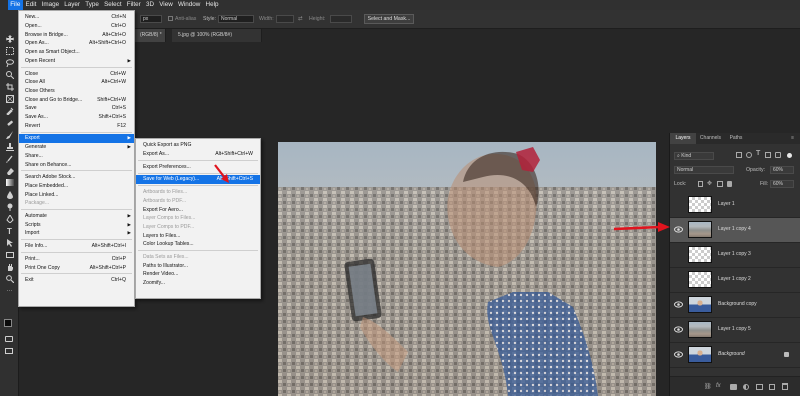 This screenshot has height=396, width=800. What do you see at coordinates (9, 135) in the screenshot?
I see `brush-tool-icon` at bounding box center [9, 135].